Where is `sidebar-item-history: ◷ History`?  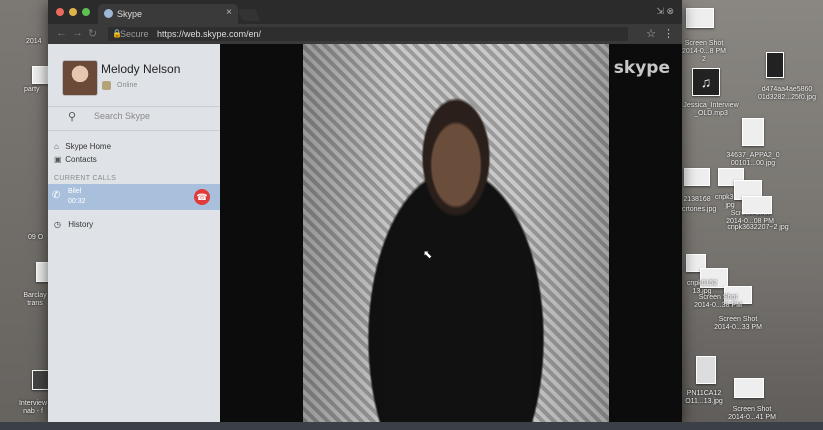 sidebar-item-history: ◷ History is located at coordinates (73, 224).